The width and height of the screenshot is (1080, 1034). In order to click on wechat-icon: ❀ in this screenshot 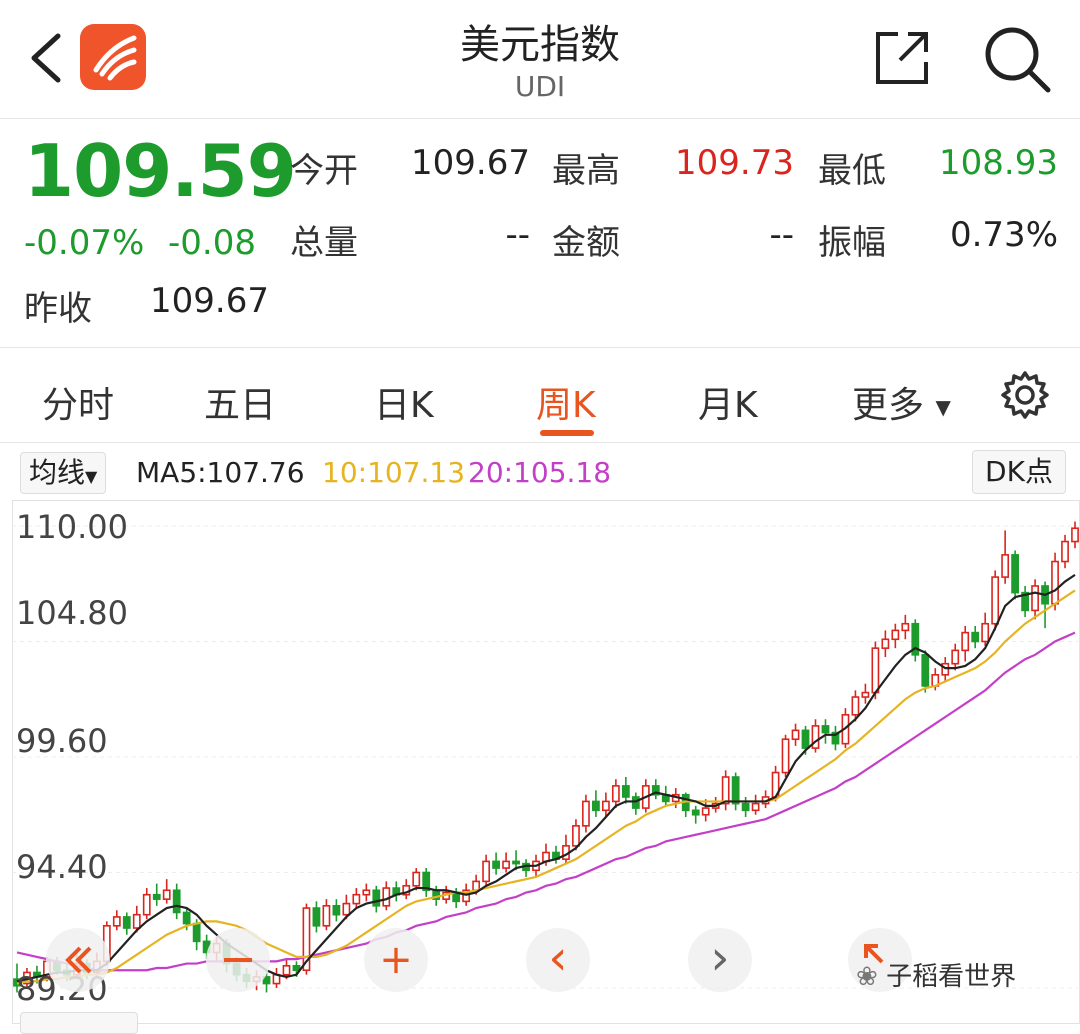, I will do `click(867, 977)`.